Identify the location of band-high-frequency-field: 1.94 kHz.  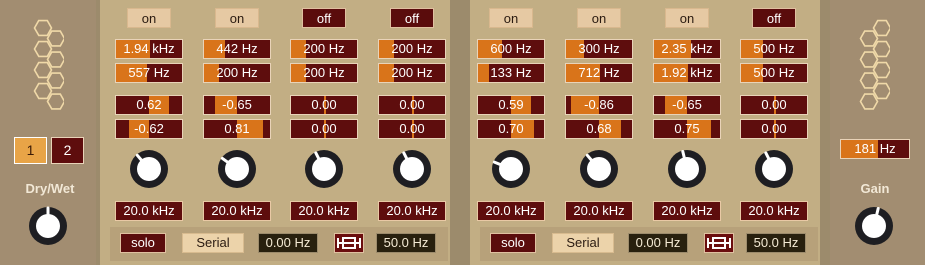
(149, 49).